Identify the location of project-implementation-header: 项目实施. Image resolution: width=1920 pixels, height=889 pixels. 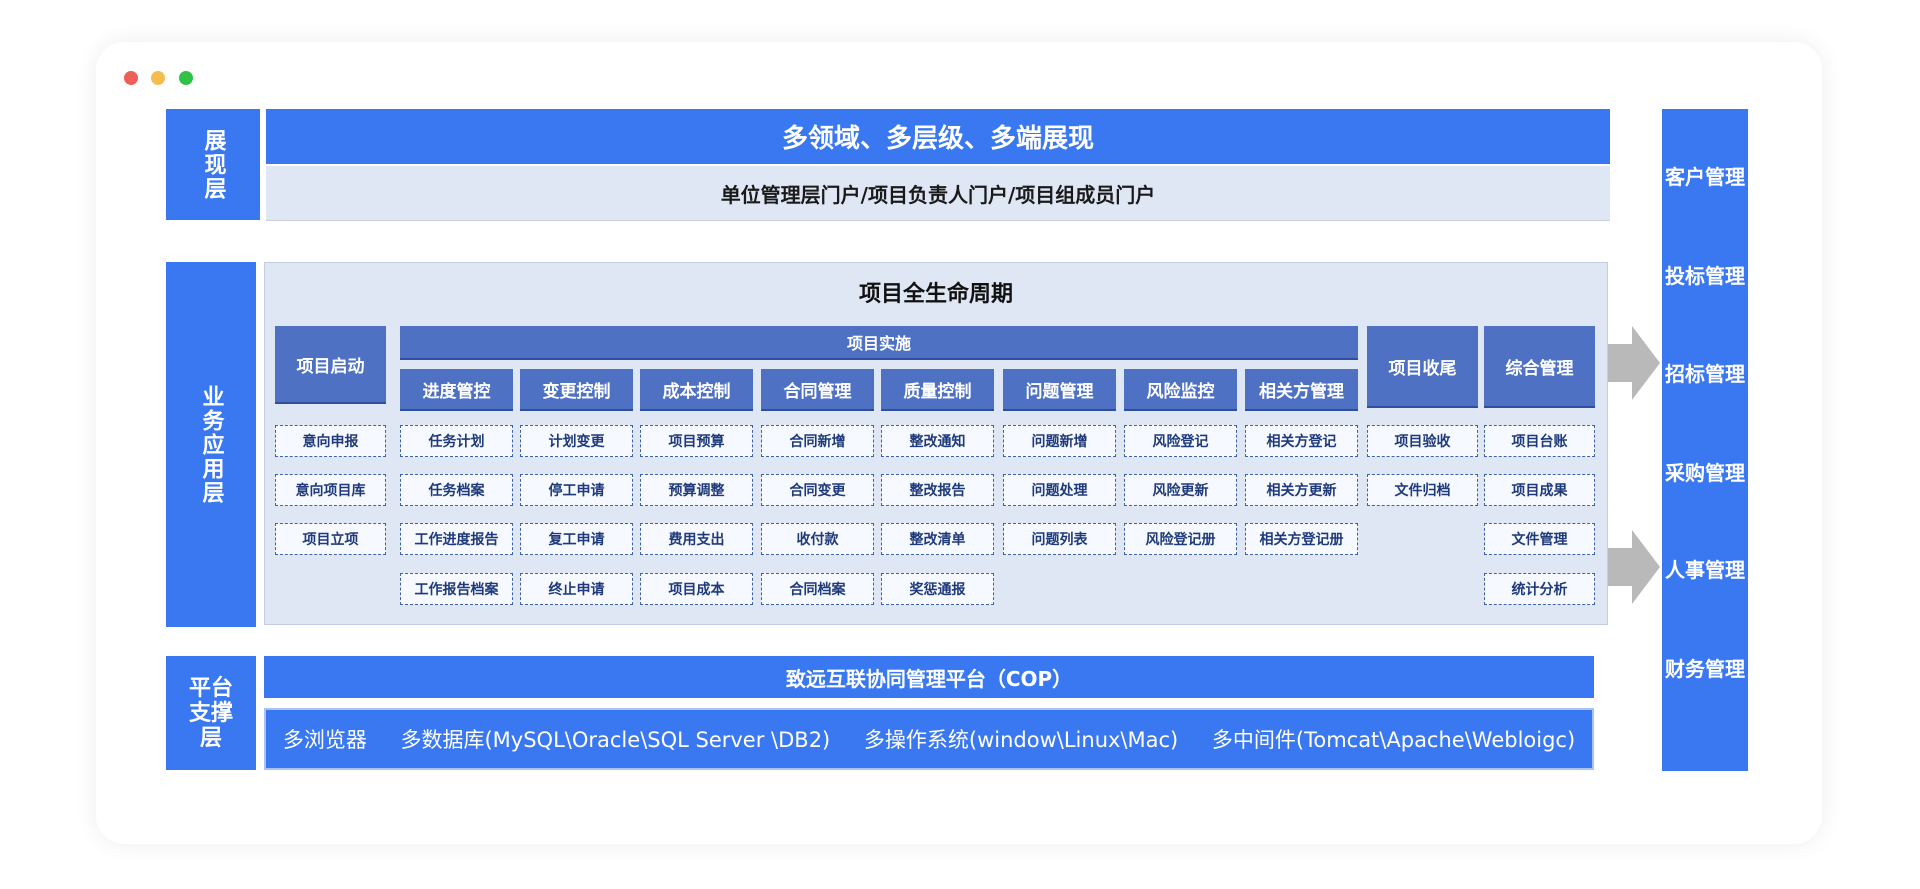
(879, 343).